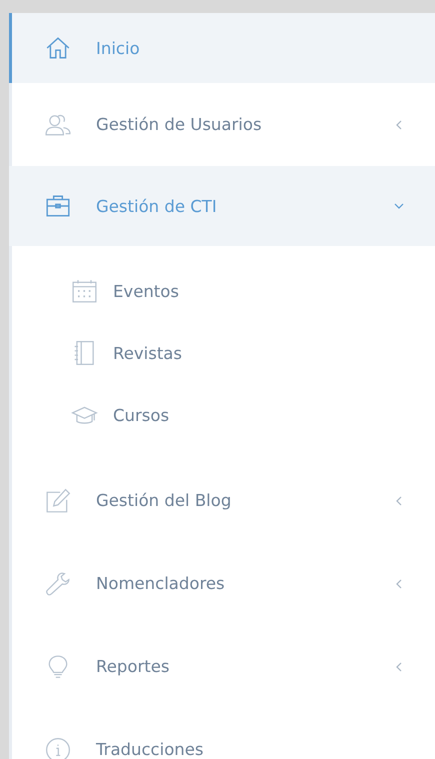 This screenshot has width=435, height=759. I want to click on calendar-icon, so click(84, 291).